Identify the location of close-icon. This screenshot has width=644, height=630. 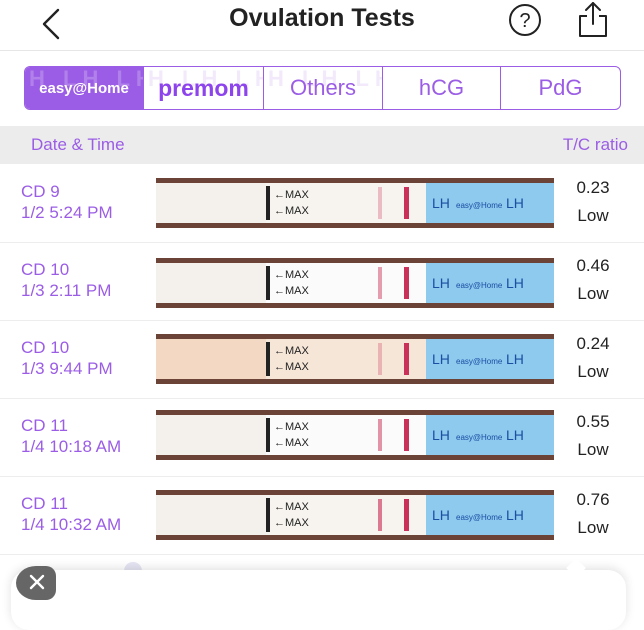
(36, 583).